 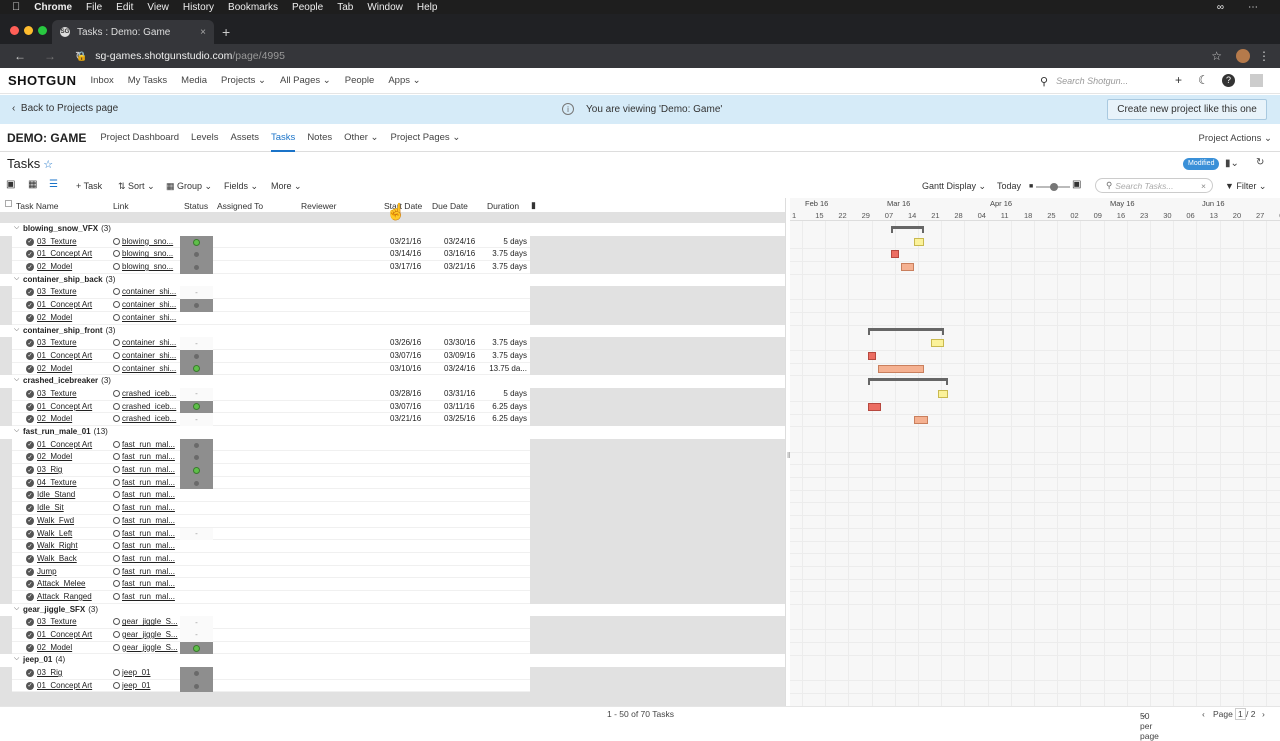 I want to click on profile-avatar, so click(x=1243, y=56).